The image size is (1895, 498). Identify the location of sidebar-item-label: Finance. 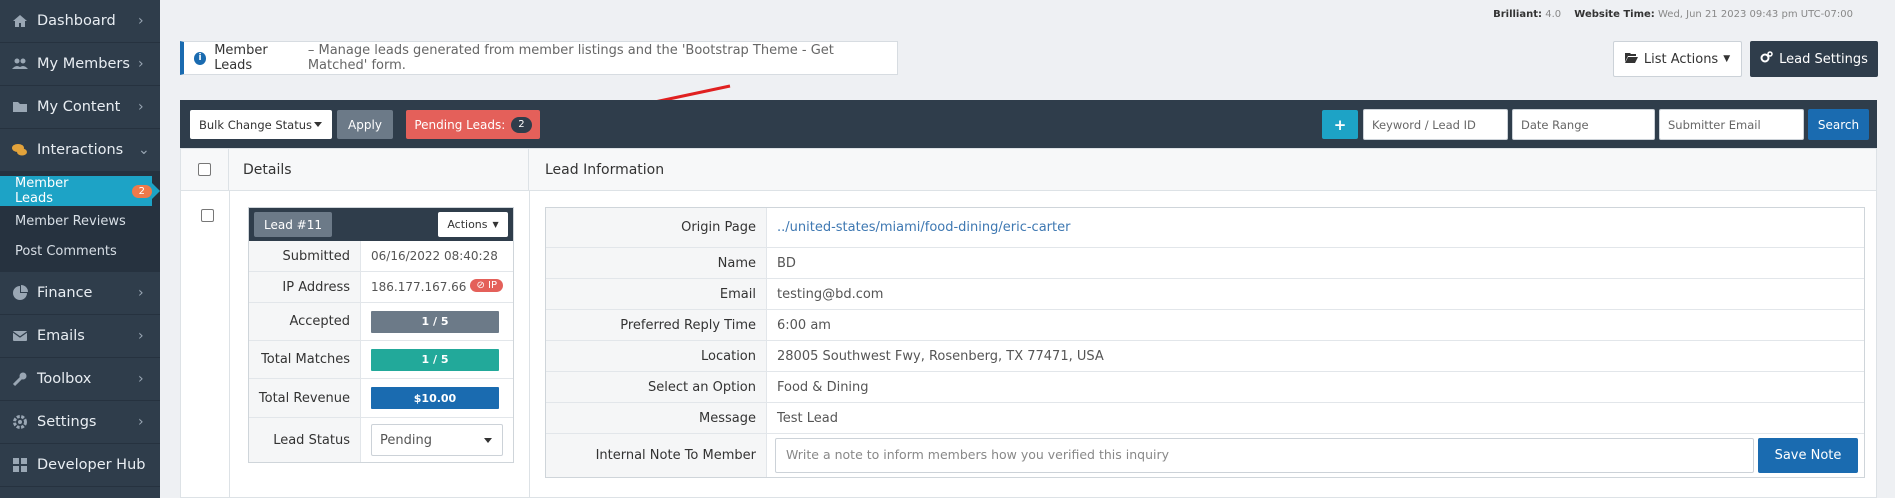
(65, 293).